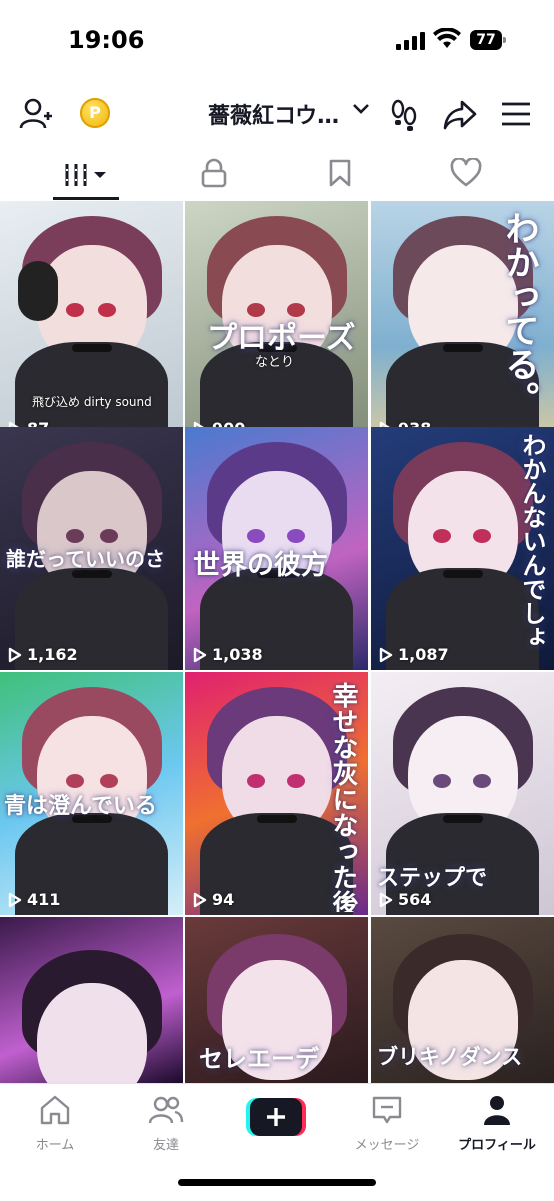 This screenshot has width=554, height=1201. I want to click on tab-saved, so click(340, 175).